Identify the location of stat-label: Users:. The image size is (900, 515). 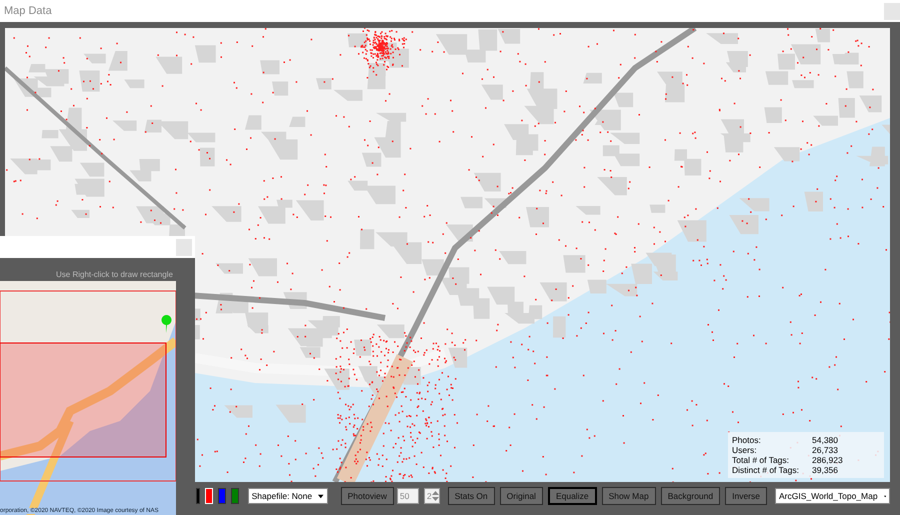
(745, 450).